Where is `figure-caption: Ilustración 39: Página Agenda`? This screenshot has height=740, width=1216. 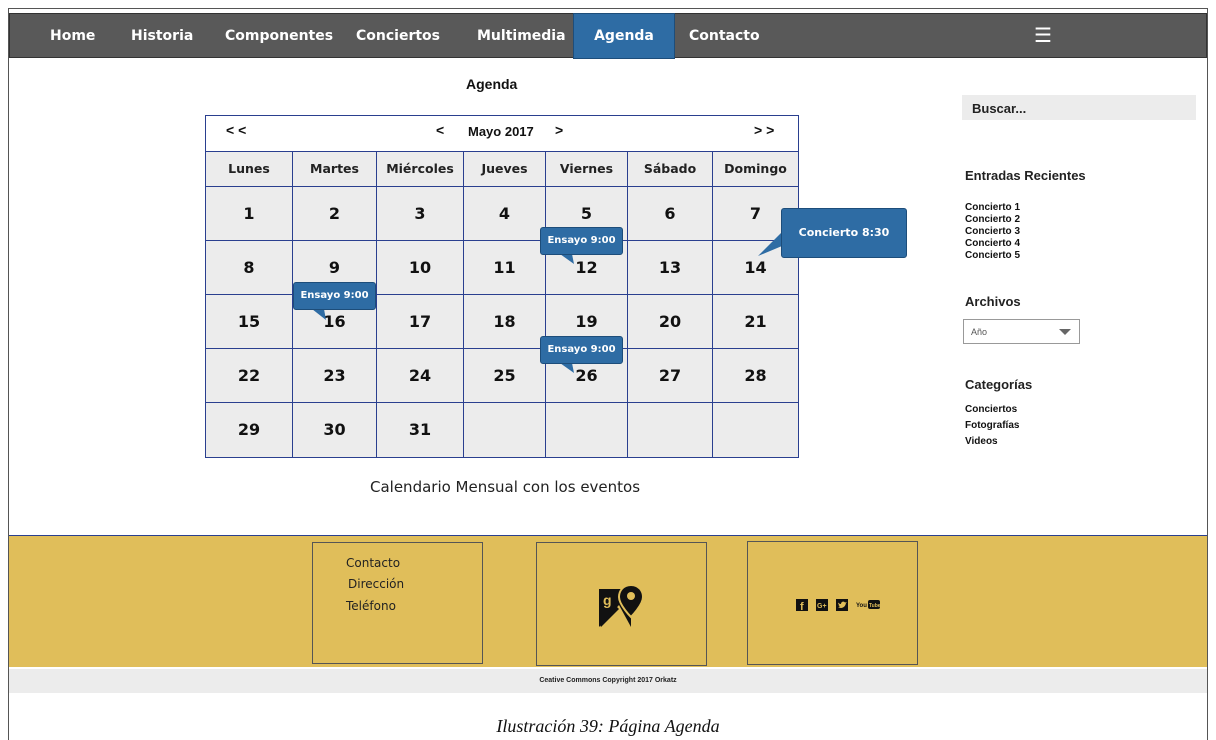 figure-caption: Ilustración 39: Página Agenda is located at coordinates (608, 726).